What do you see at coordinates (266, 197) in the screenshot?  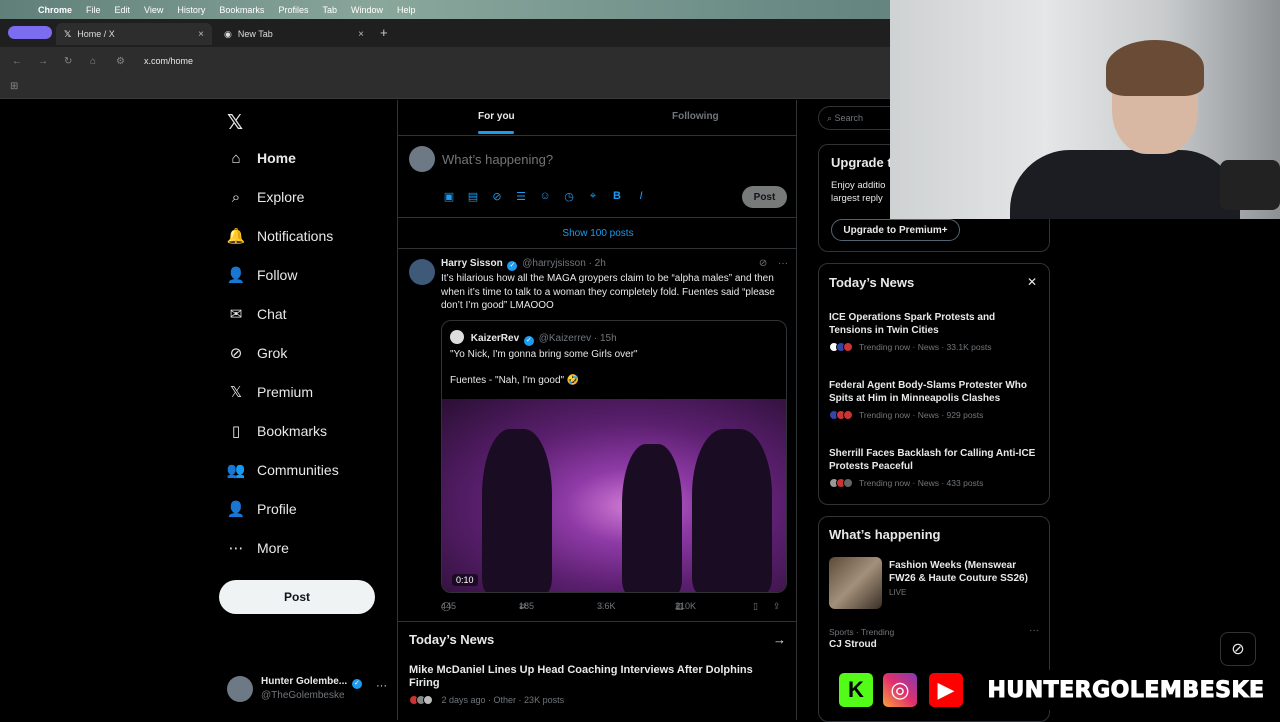 I see `sidebar-item-explore: ⌕ Explore` at bounding box center [266, 197].